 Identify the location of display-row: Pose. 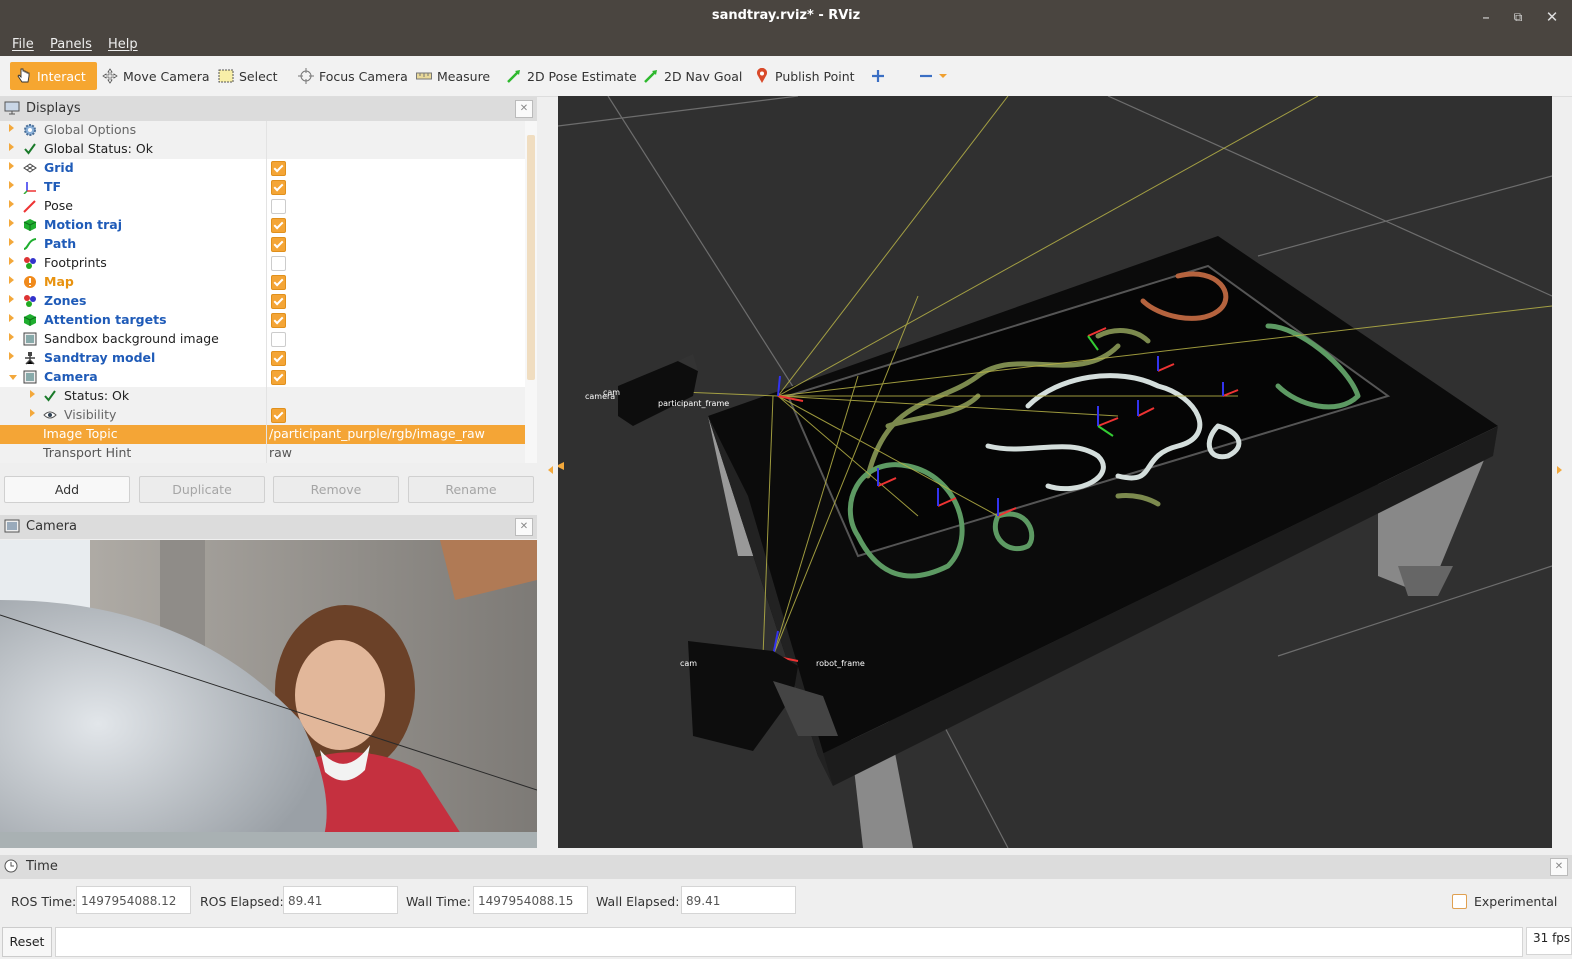
(262, 206).